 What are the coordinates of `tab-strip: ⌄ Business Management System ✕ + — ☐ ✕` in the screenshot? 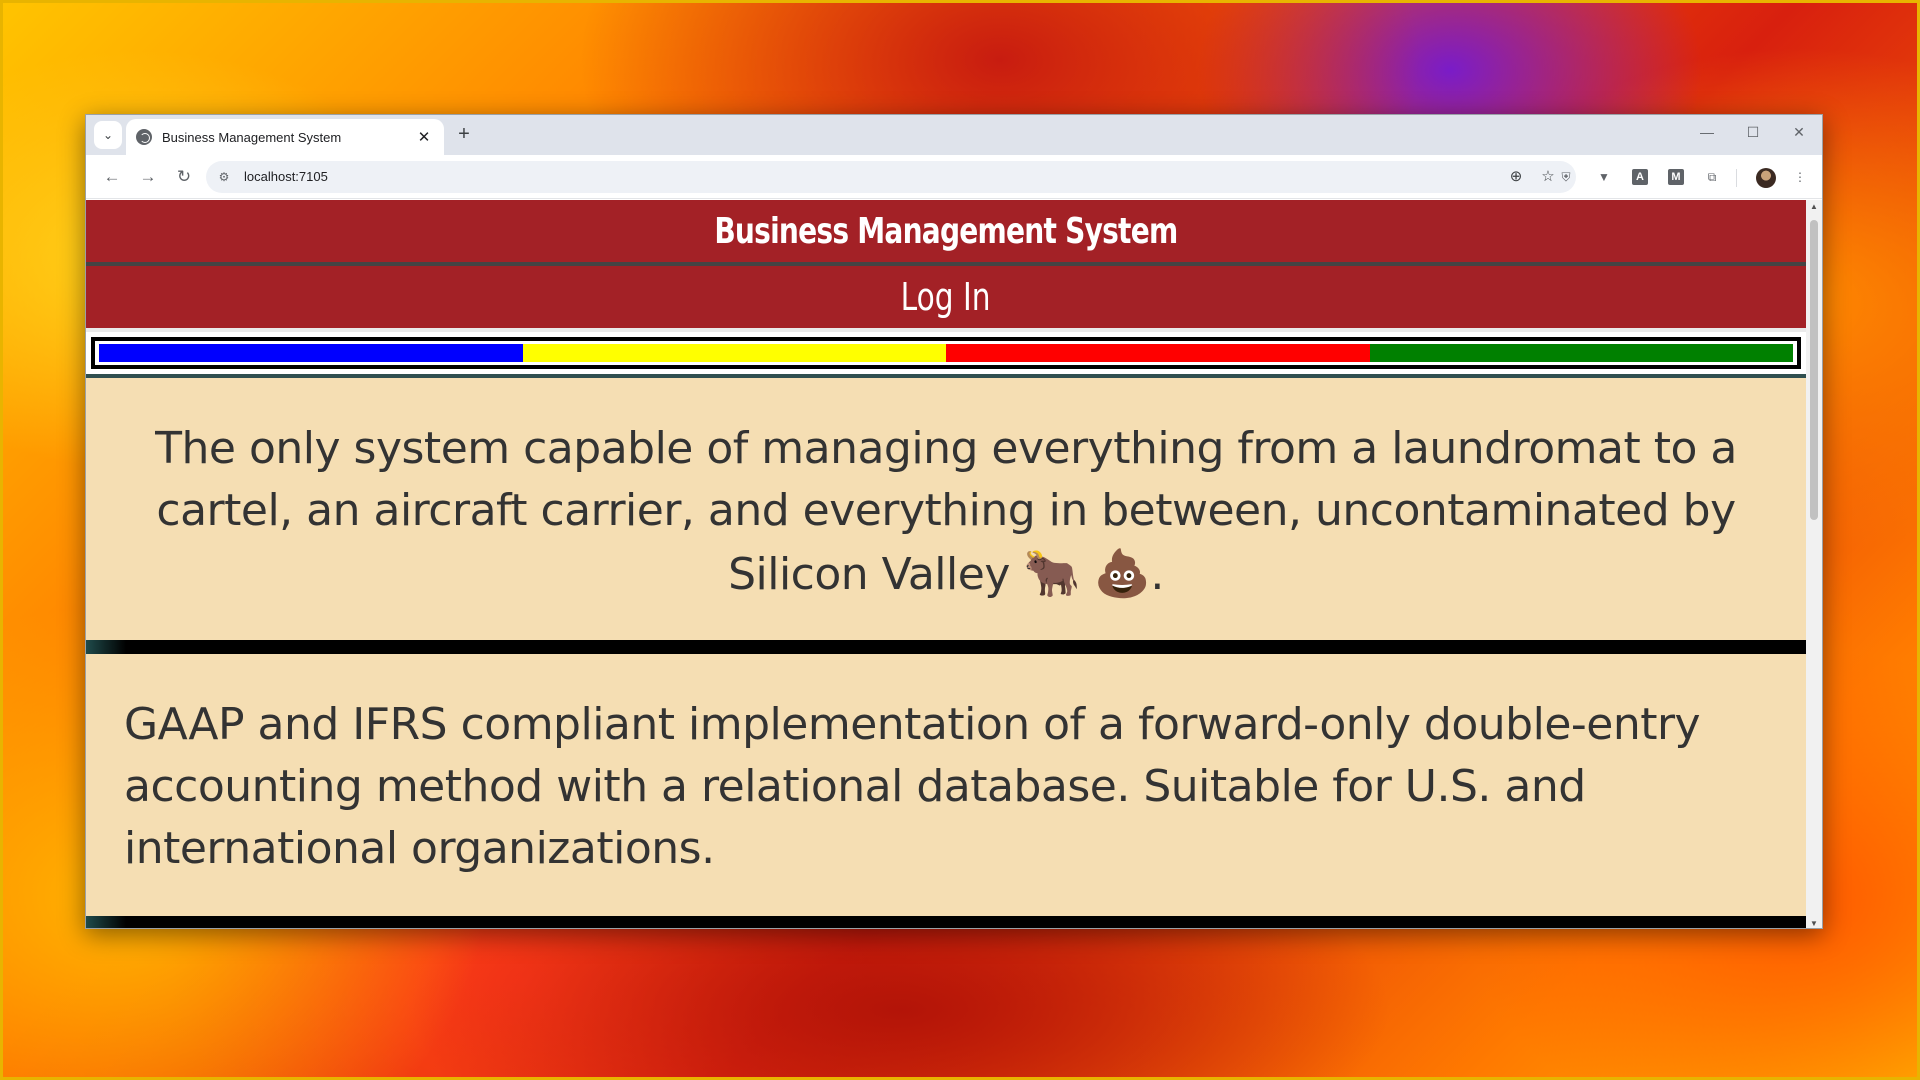 It's located at (954, 135).